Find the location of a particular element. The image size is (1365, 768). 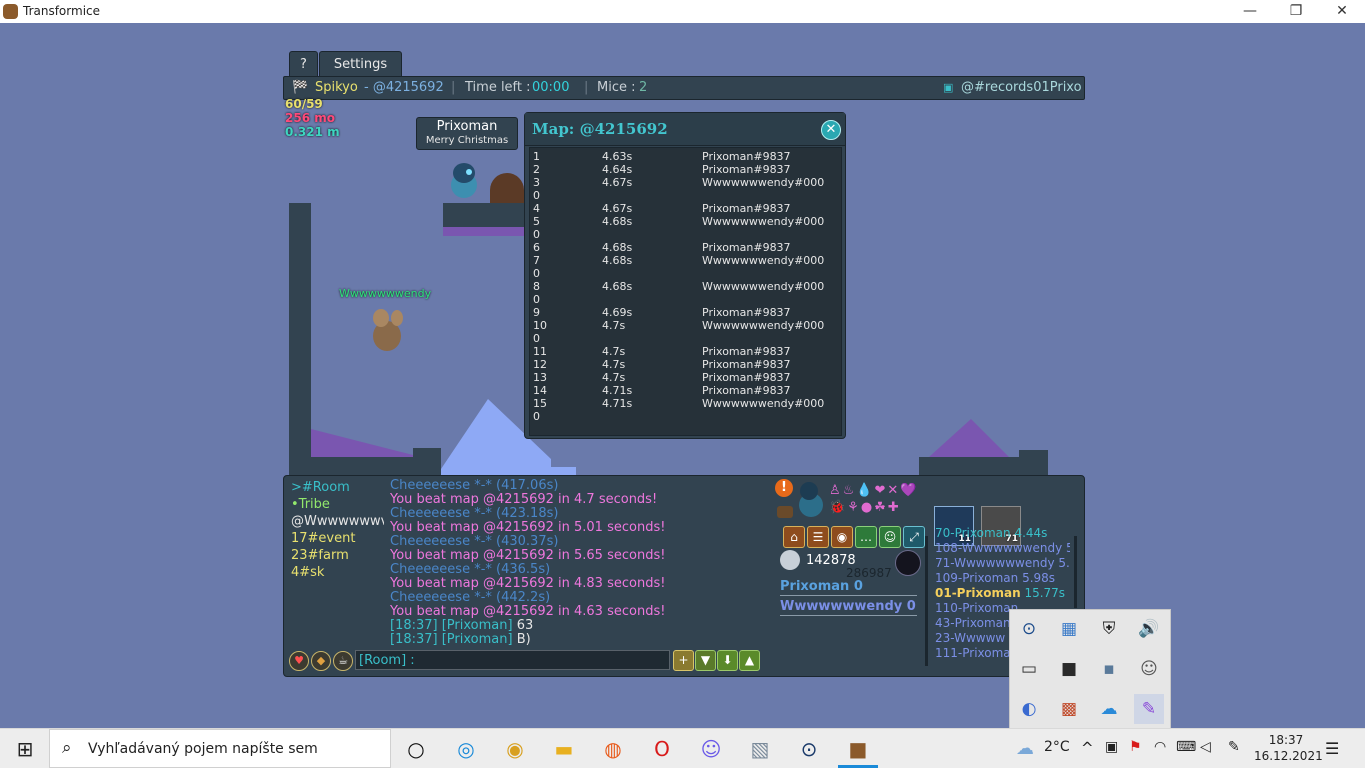

chat-message: Cheeeeeese *-* (417.06s) is located at coordinates (575, 486).